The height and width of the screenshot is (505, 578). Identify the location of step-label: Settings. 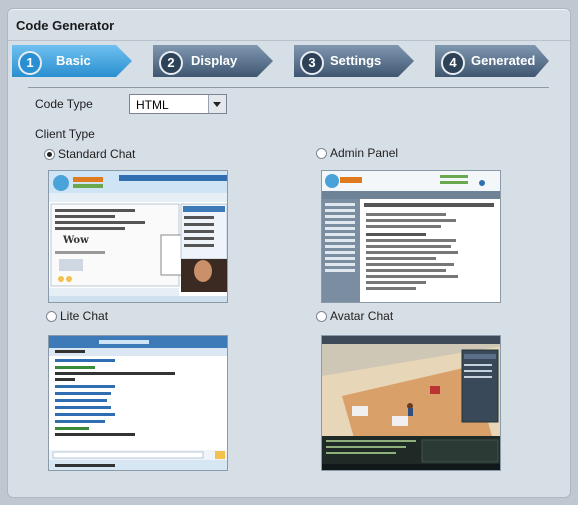
(356, 60).